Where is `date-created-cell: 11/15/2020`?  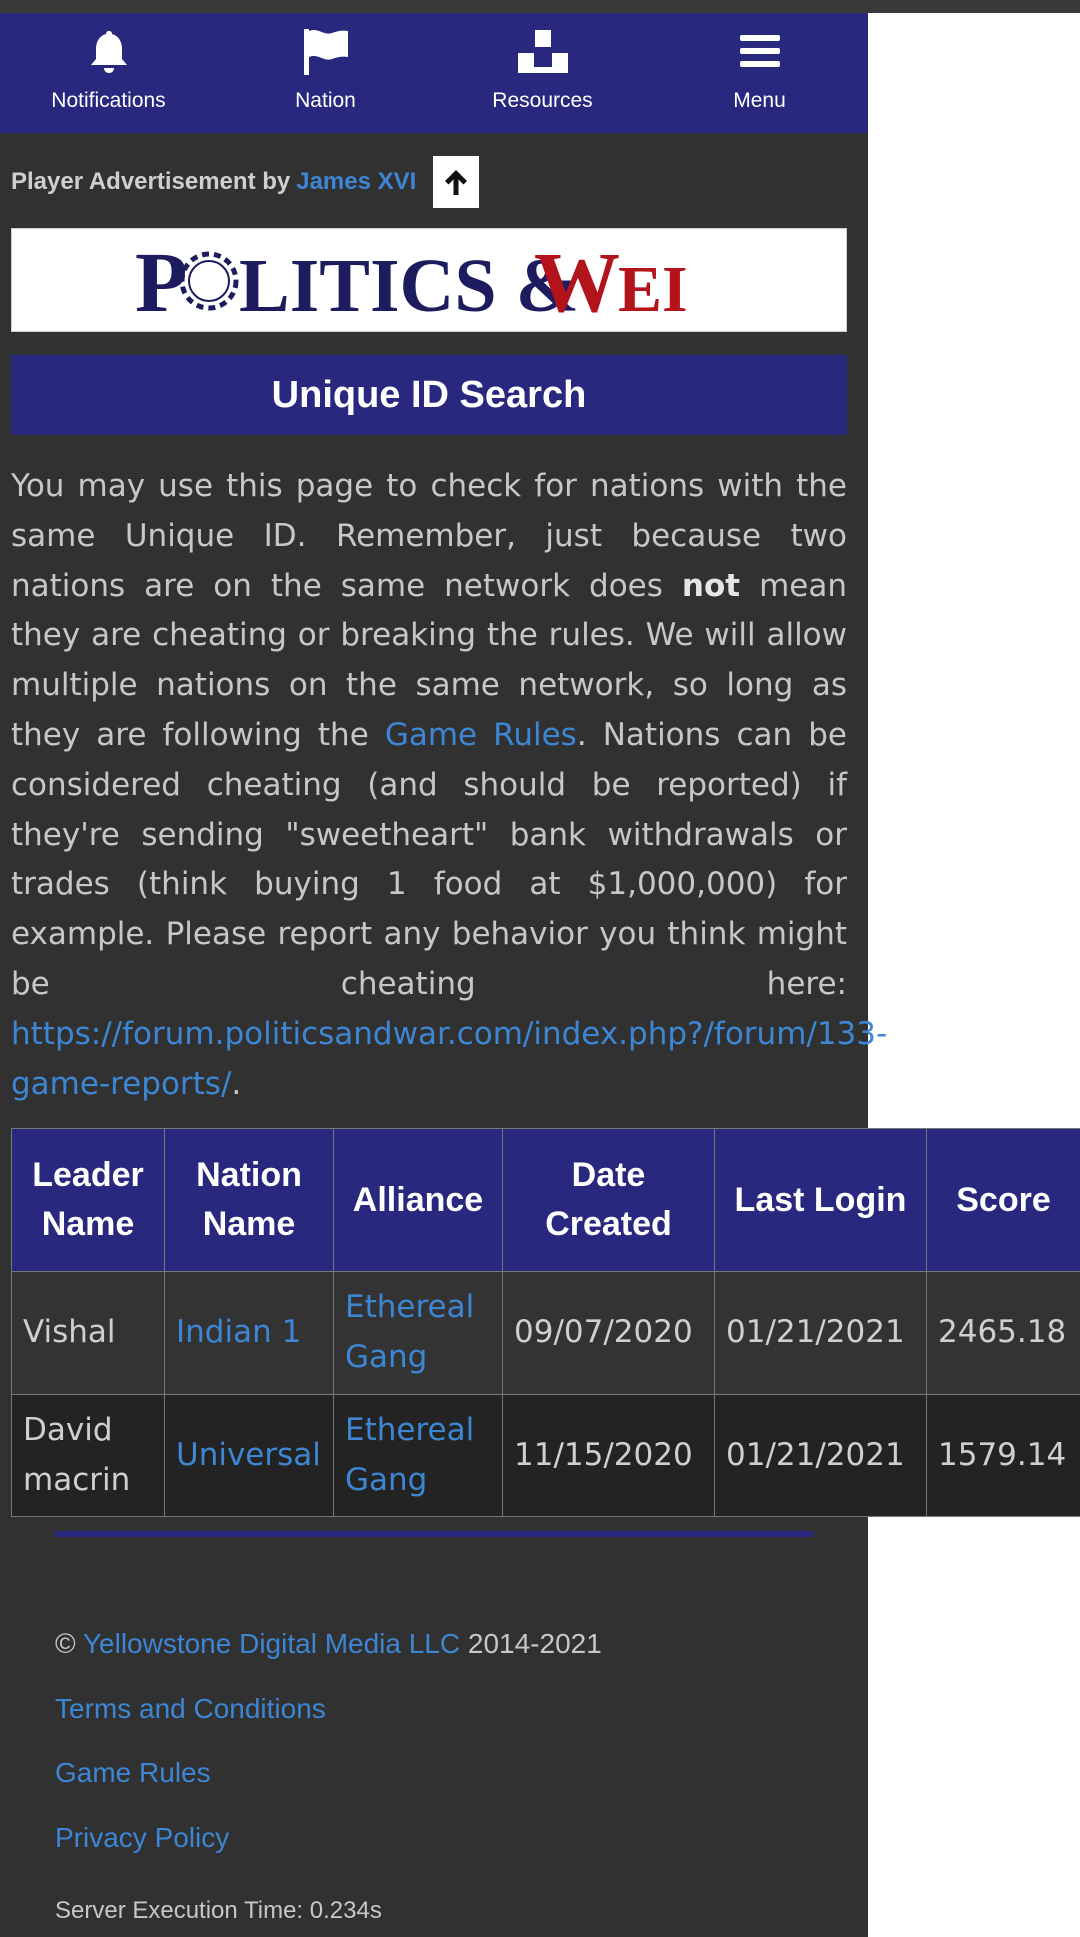
date-created-cell: 11/15/2020 is located at coordinates (608, 1455).